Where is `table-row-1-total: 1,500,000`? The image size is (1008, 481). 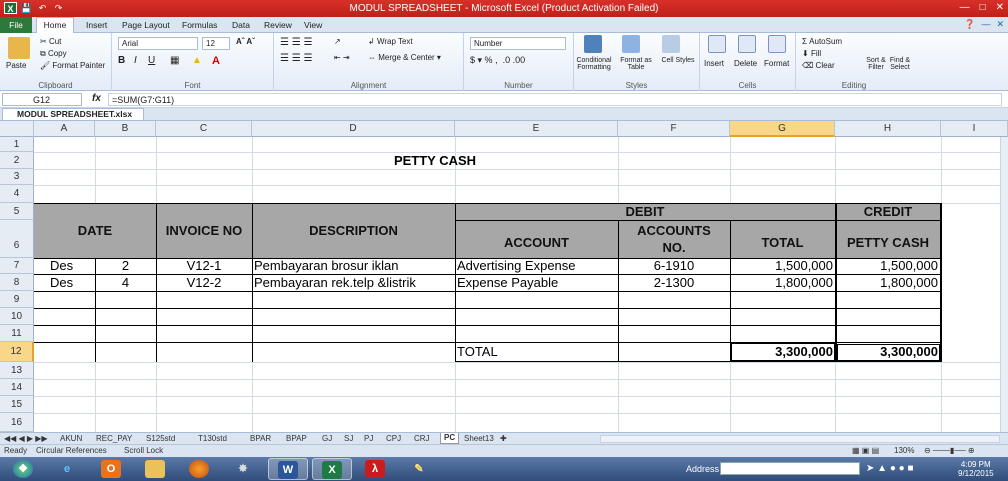 table-row-1-total: 1,500,000 is located at coordinates (781, 266).